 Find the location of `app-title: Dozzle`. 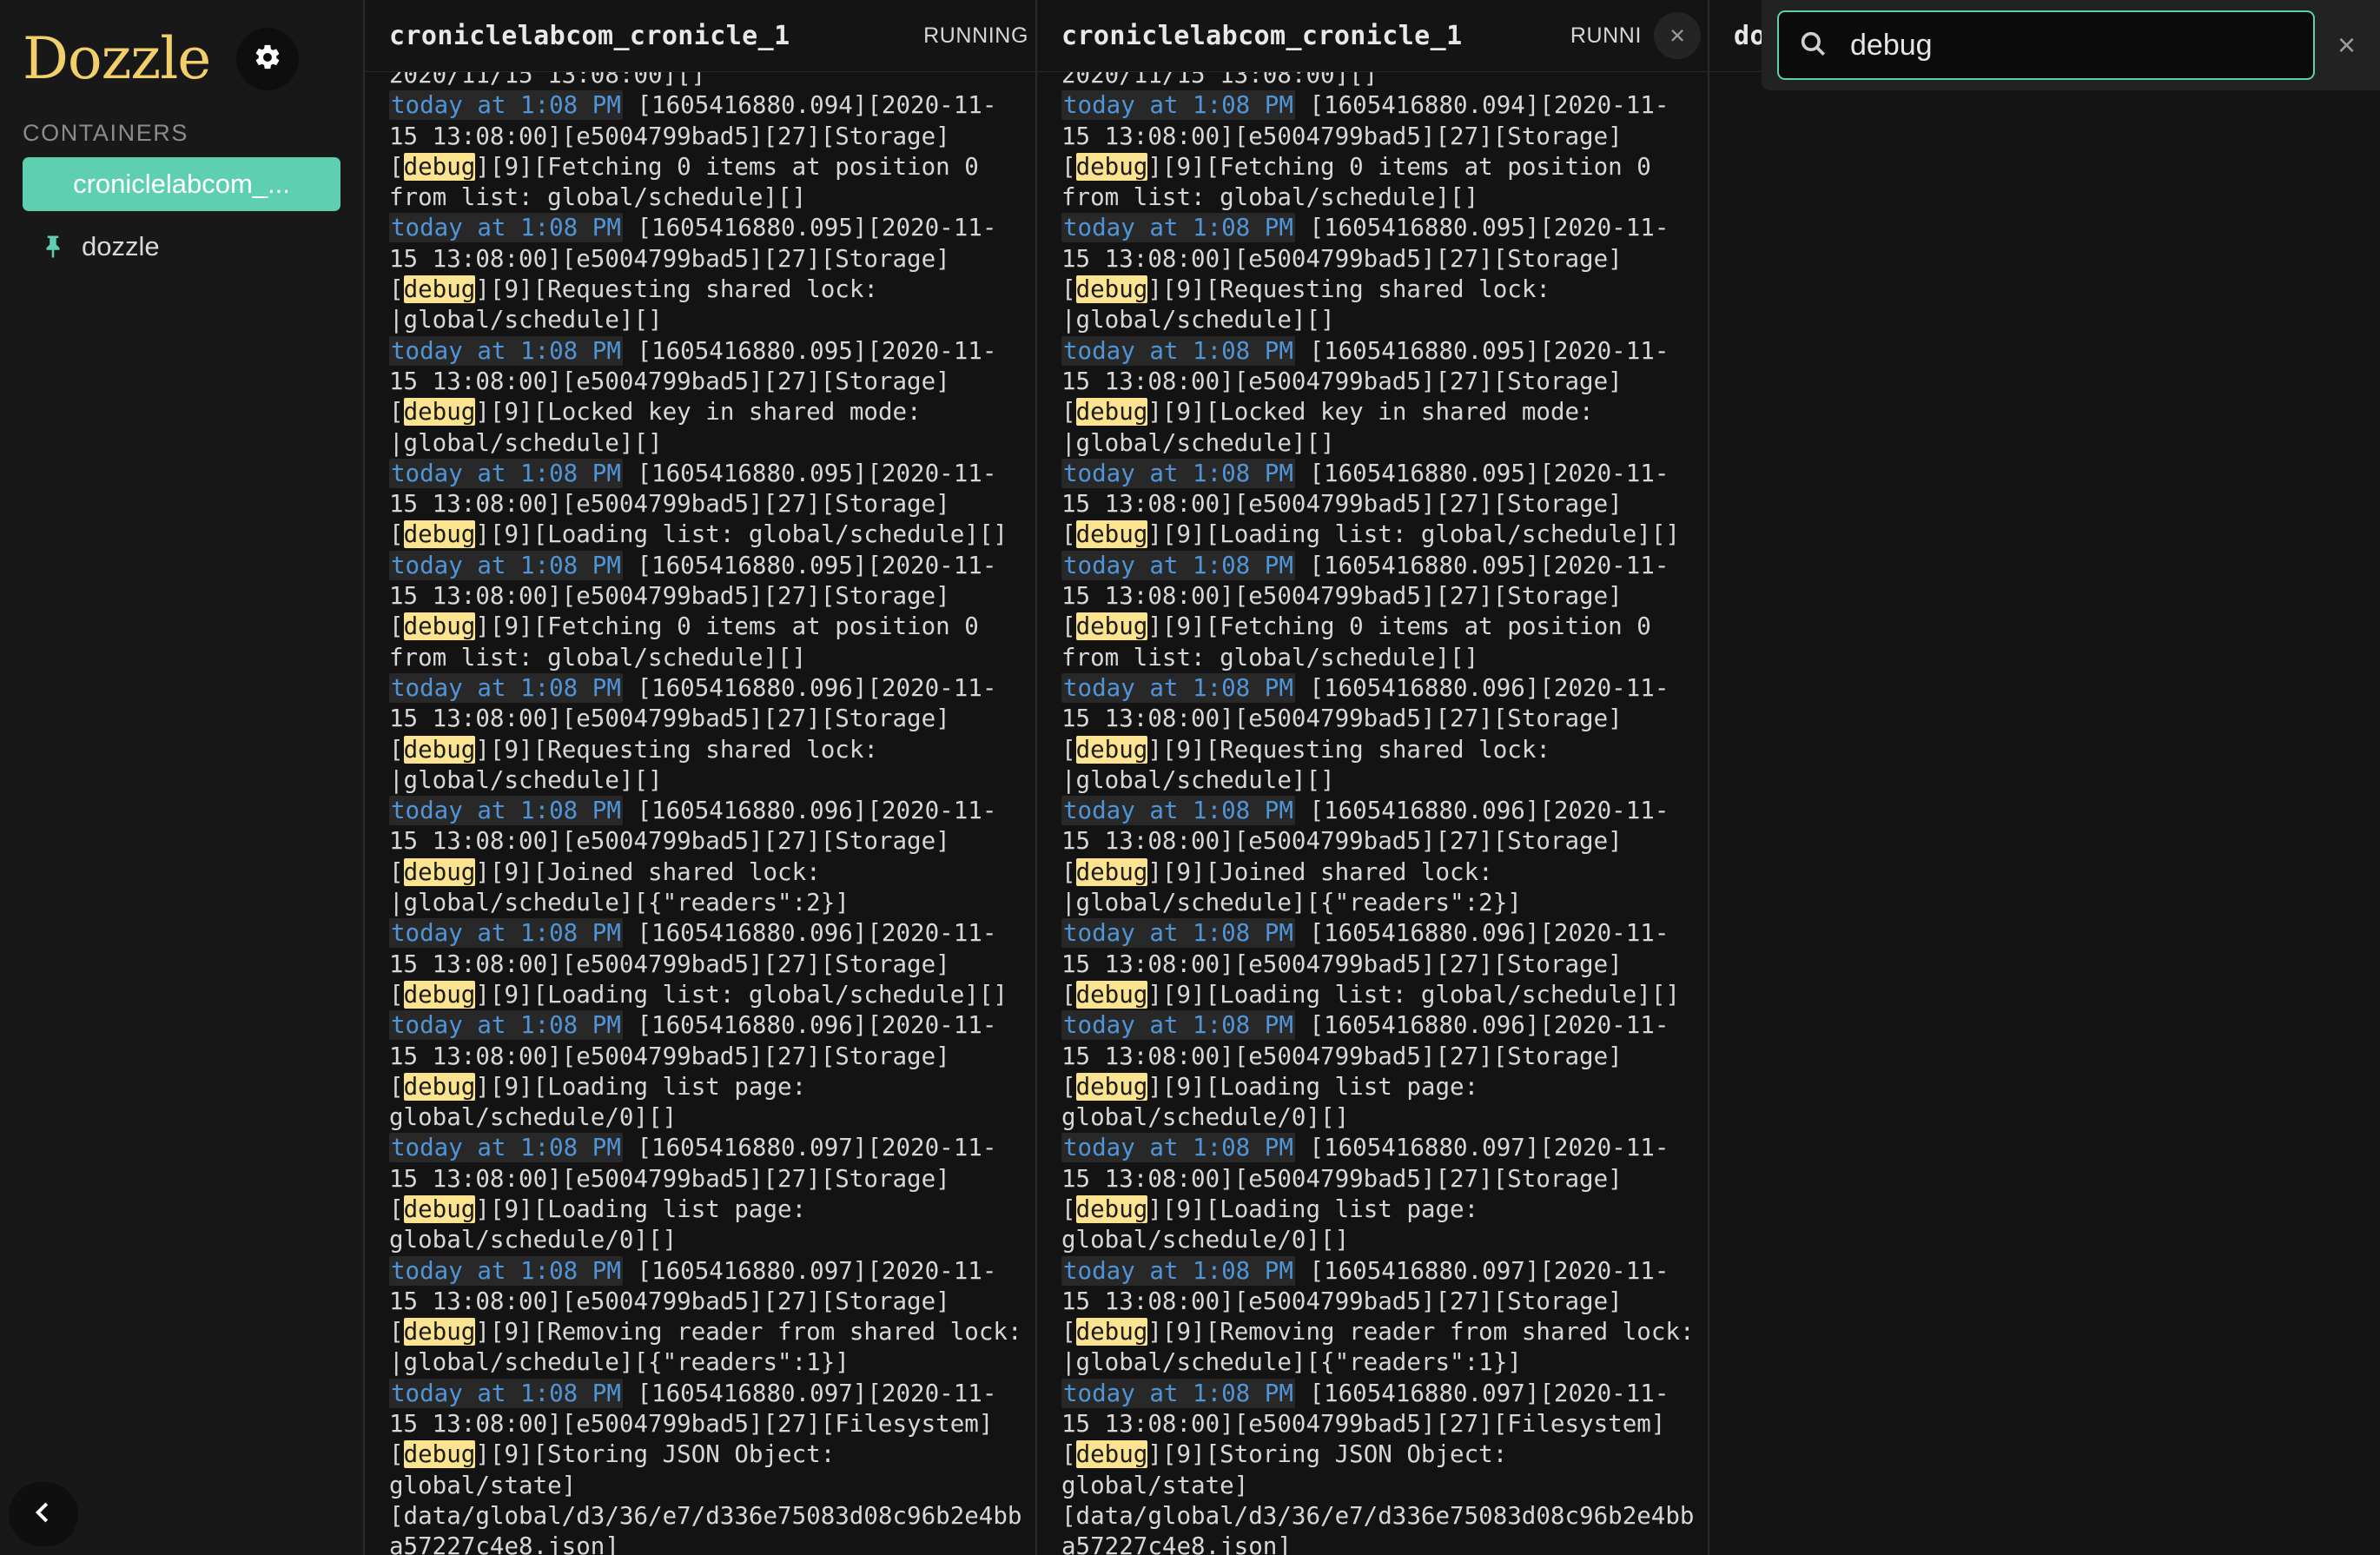

app-title: Dozzle is located at coordinates (117, 59).